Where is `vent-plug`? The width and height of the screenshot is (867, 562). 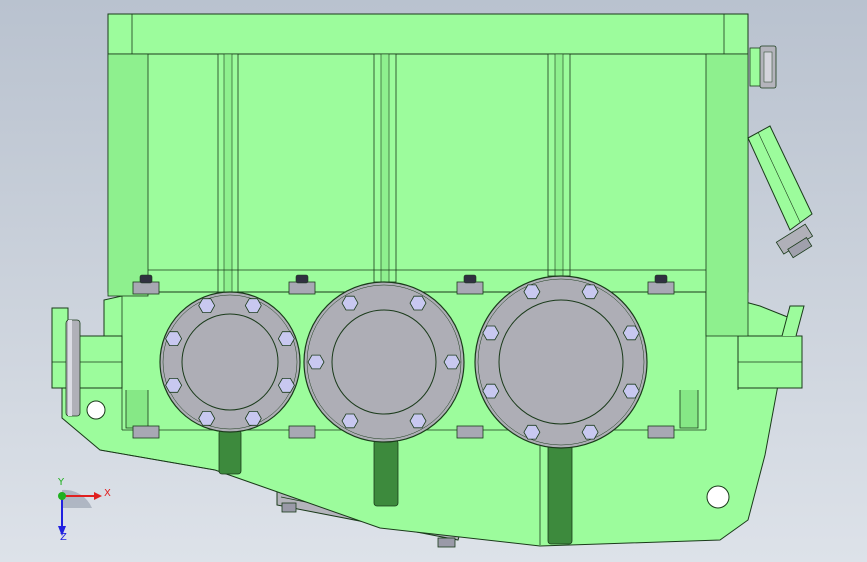
vent-plug is located at coordinates (763, 67).